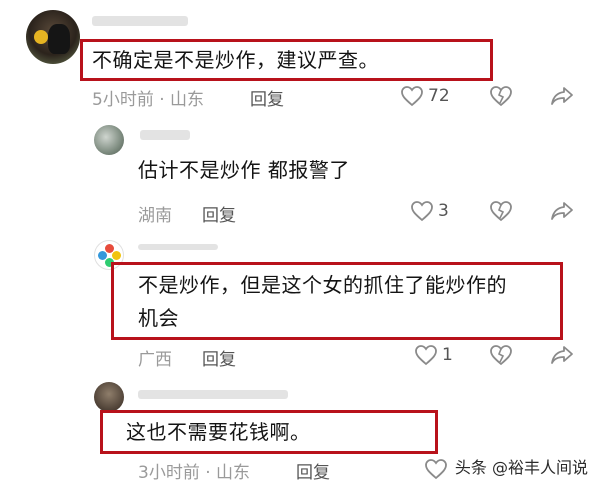 The image size is (600, 488). I want to click on watermark: 头条 @裕丰人间说, so click(521, 467).